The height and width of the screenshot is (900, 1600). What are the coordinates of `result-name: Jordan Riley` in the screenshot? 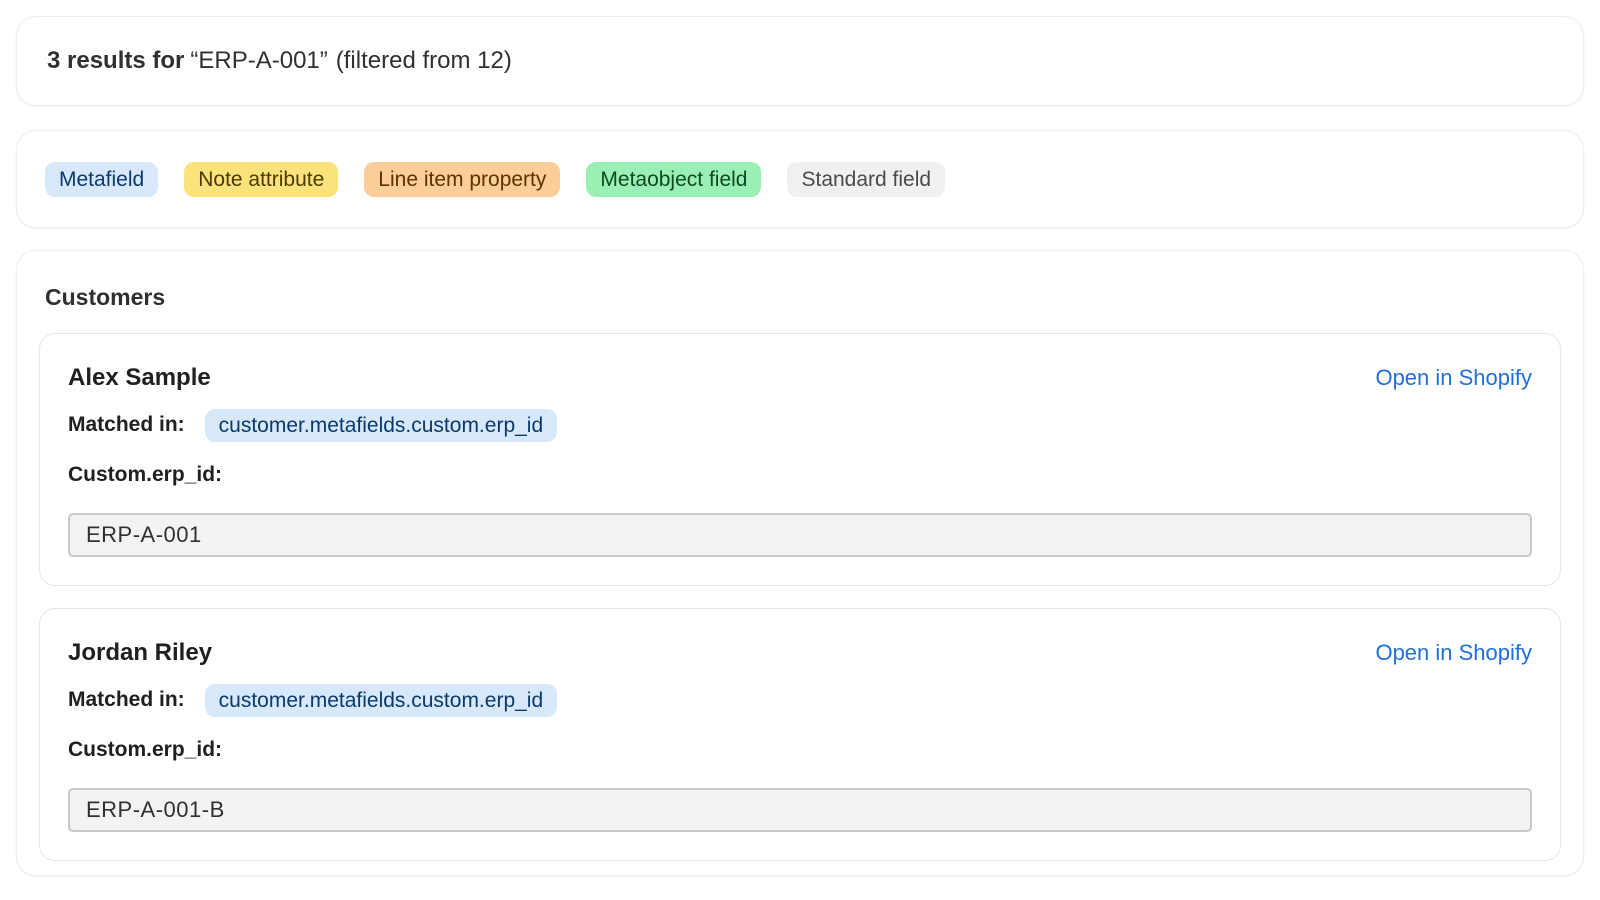 It's located at (140, 652).